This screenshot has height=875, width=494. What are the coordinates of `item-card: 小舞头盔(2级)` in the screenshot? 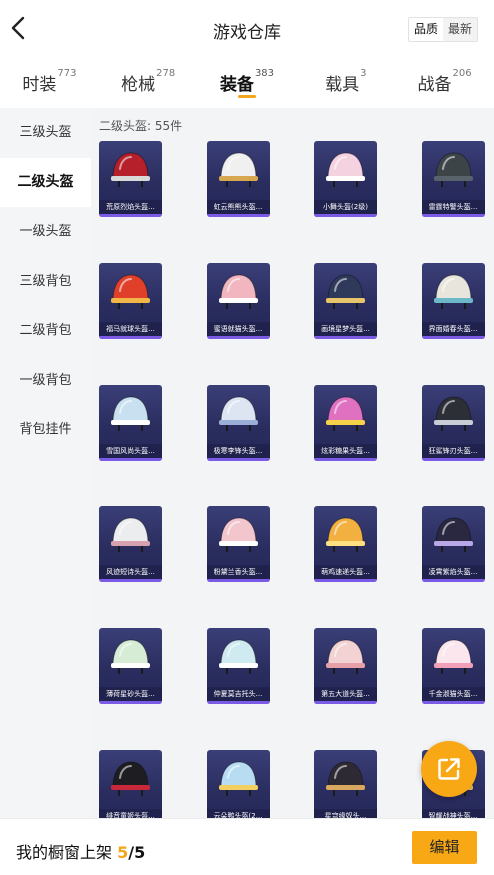 It's located at (345, 179).